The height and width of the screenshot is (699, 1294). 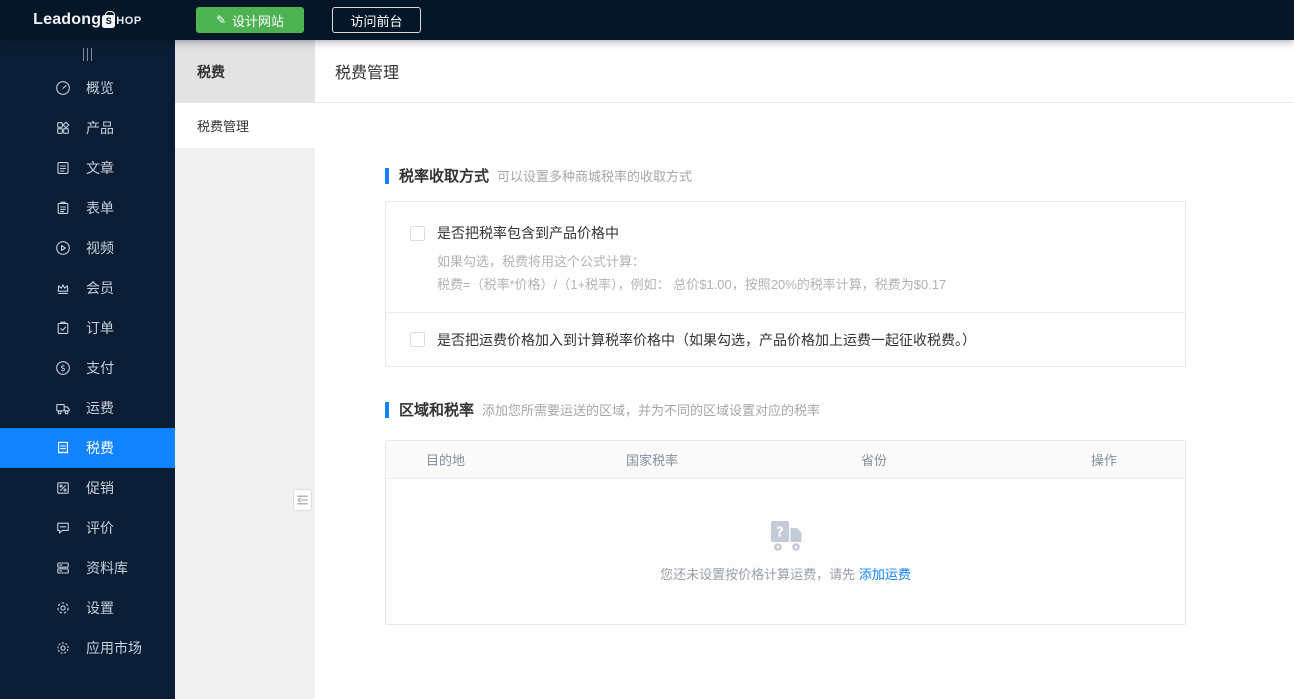 What do you see at coordinates (446, 460) in the screenshot?
I see `column-header-destination: 目的地` at bounding box center [446, 460].